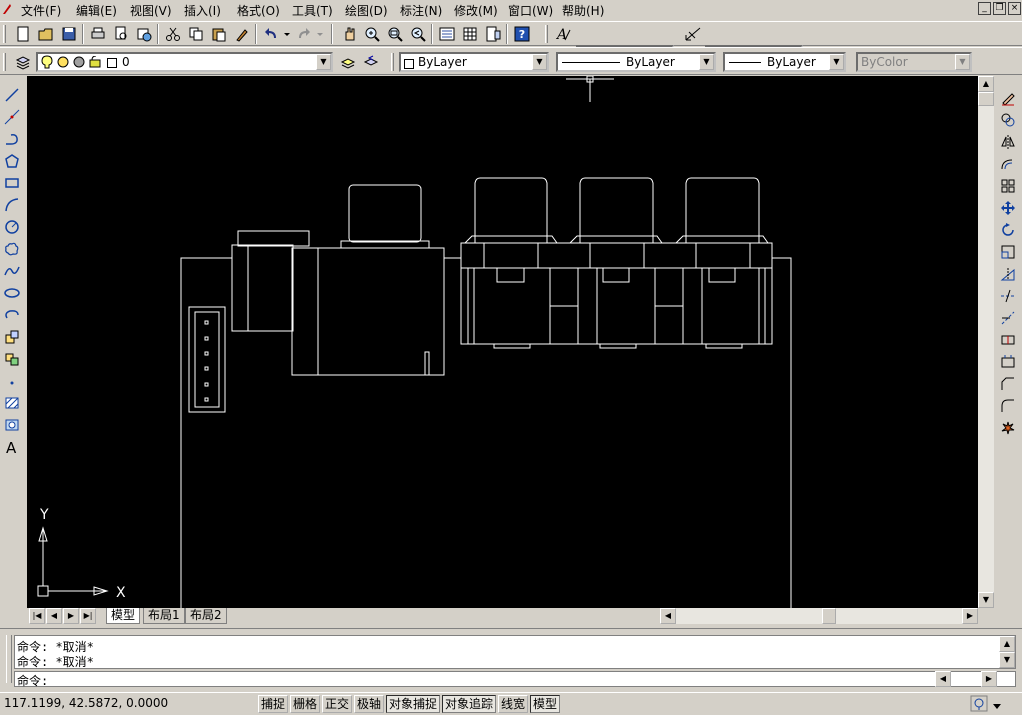 This screenshot has height=715, width=1022. Describe the element at coordinates (986, 600) in the screenshot. I see `scroll-down-icon: ▼` at that location.